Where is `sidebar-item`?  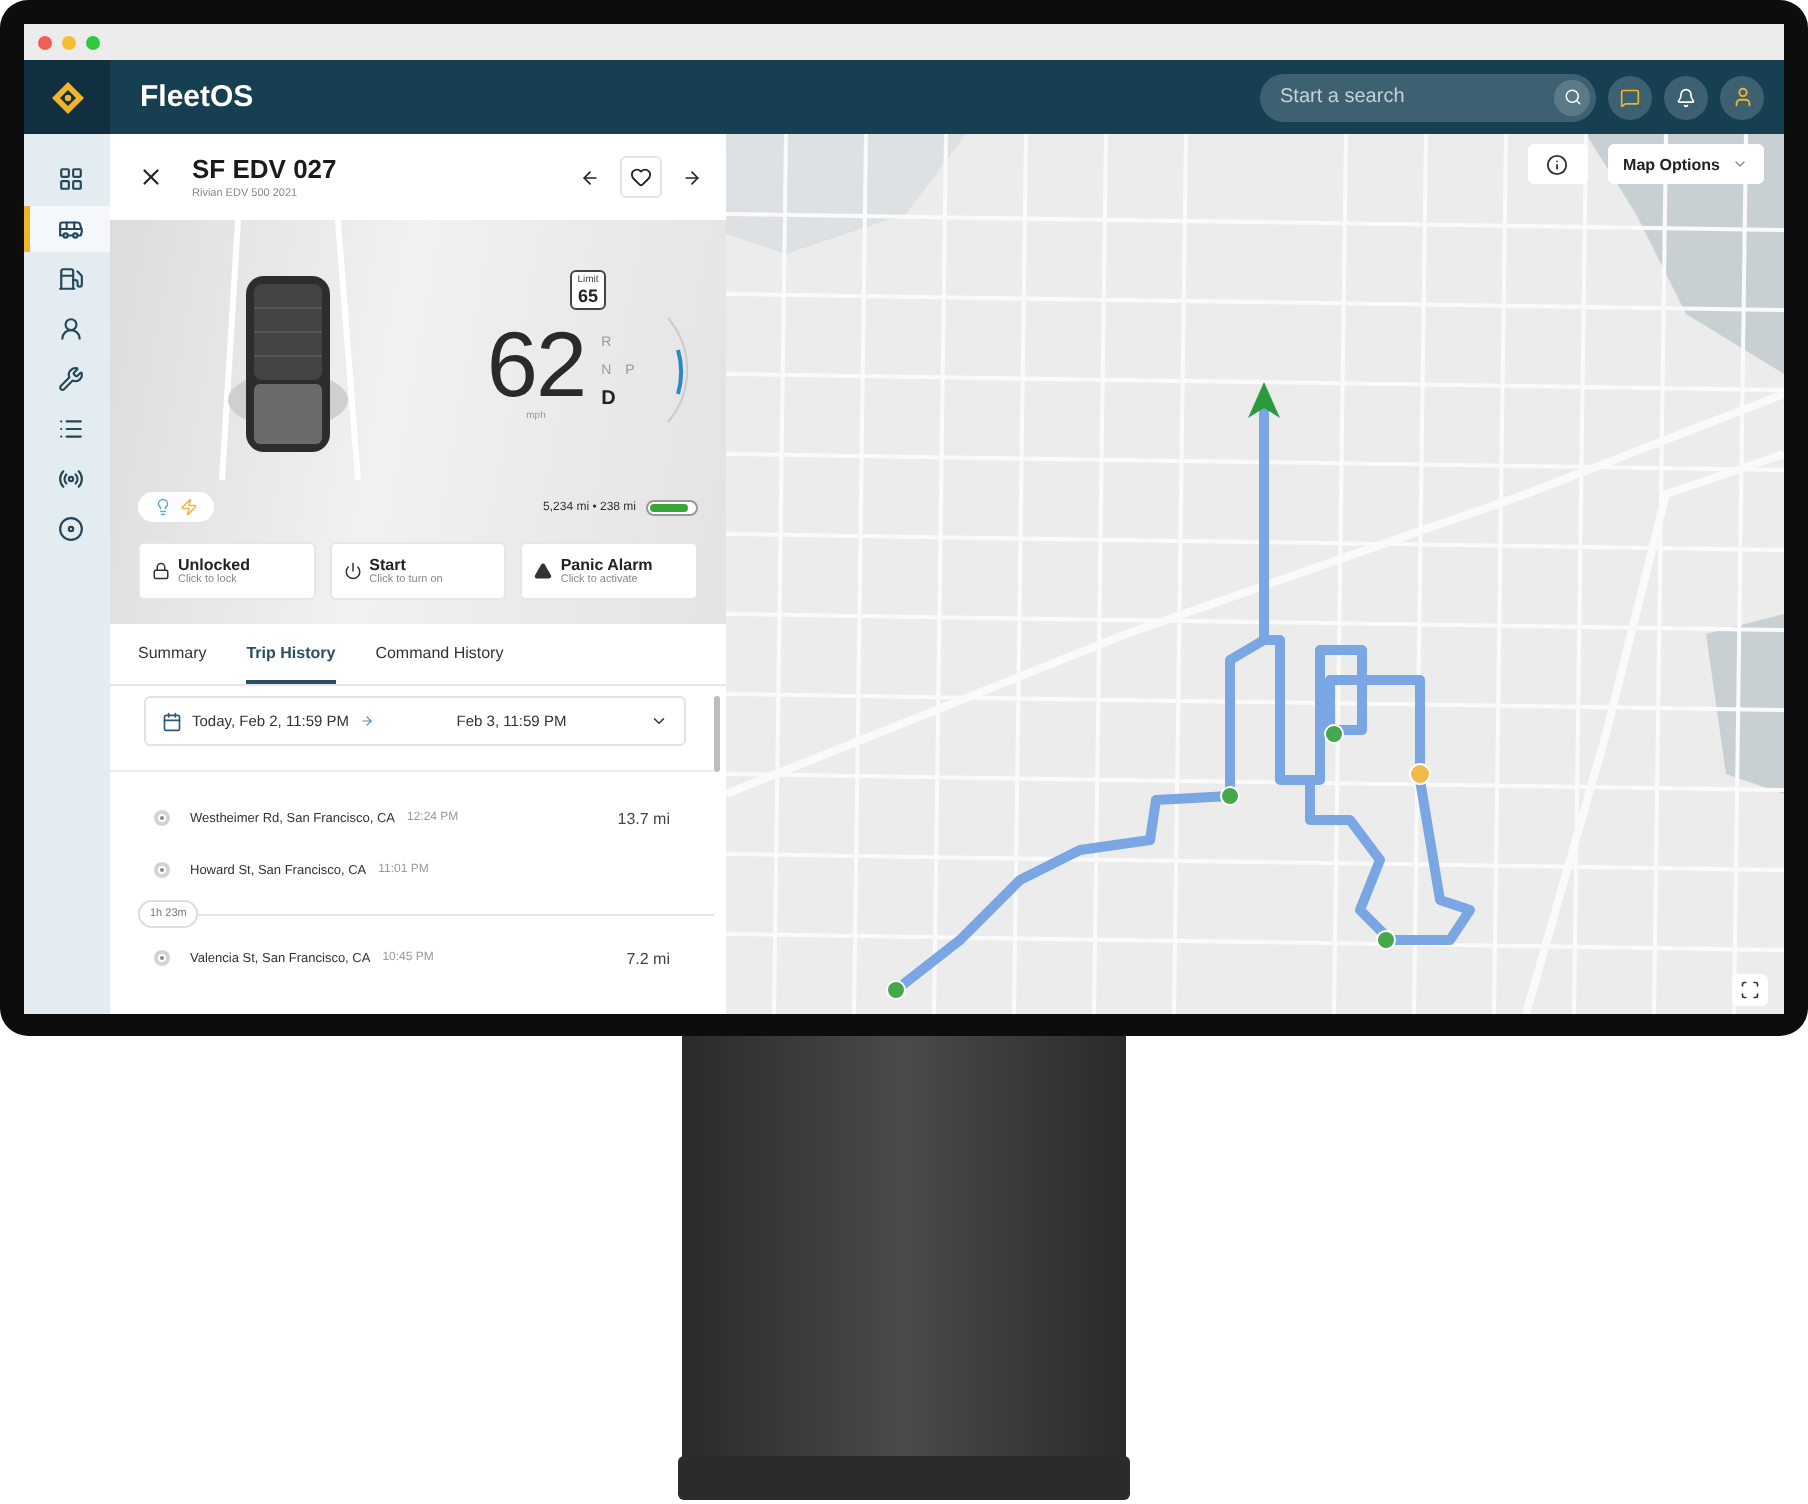 sidebar-item is located at coordinates (67, 229).